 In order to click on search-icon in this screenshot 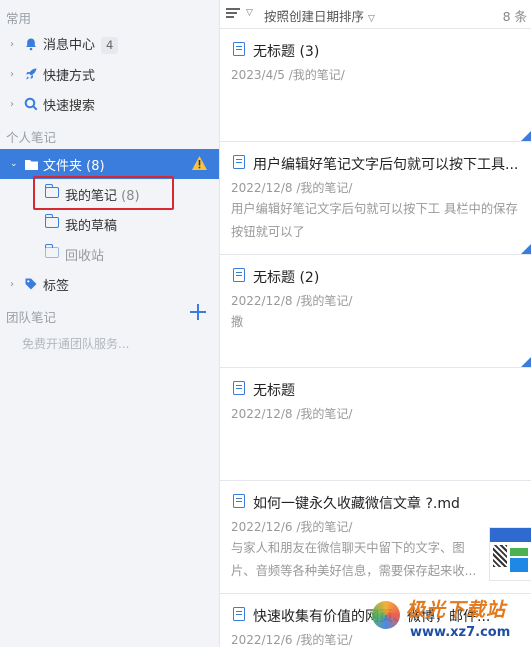, I will do `click(31, 104)`.